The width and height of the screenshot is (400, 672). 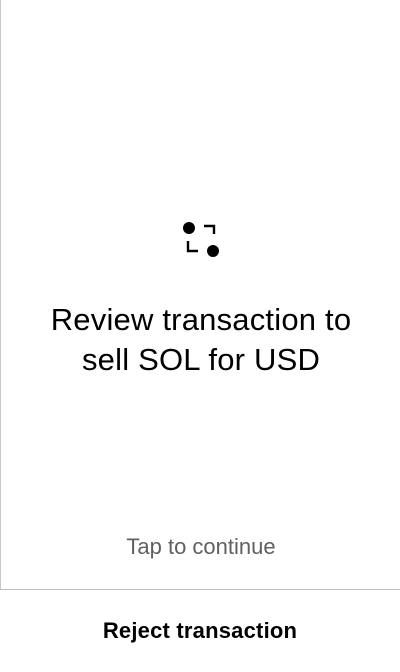 I want to click on tap-to-continue-hint: Tap to continue, so click(x=201, y=546).